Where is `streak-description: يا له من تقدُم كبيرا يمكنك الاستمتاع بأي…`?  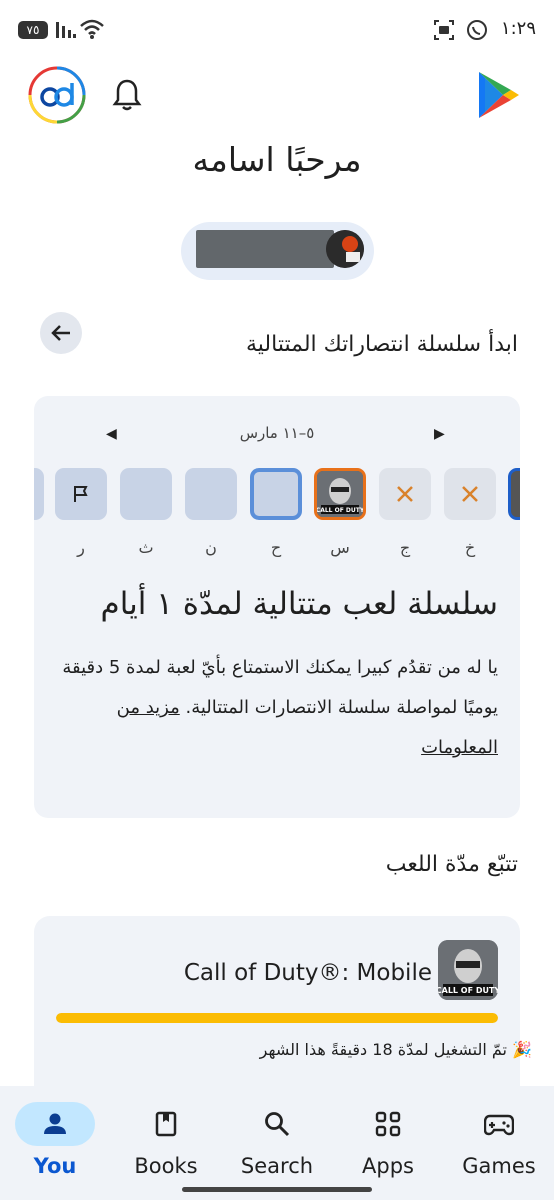
streak-description: يا له من تقدُم كبيرا يمكنك الاستمتاع بأي… is located at coordinates (273, 708).